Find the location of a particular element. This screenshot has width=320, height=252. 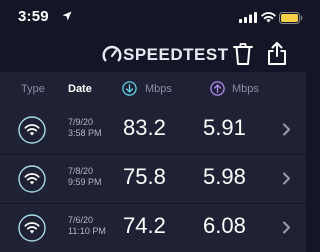

trash-icon is located at coordinates (243, 54).